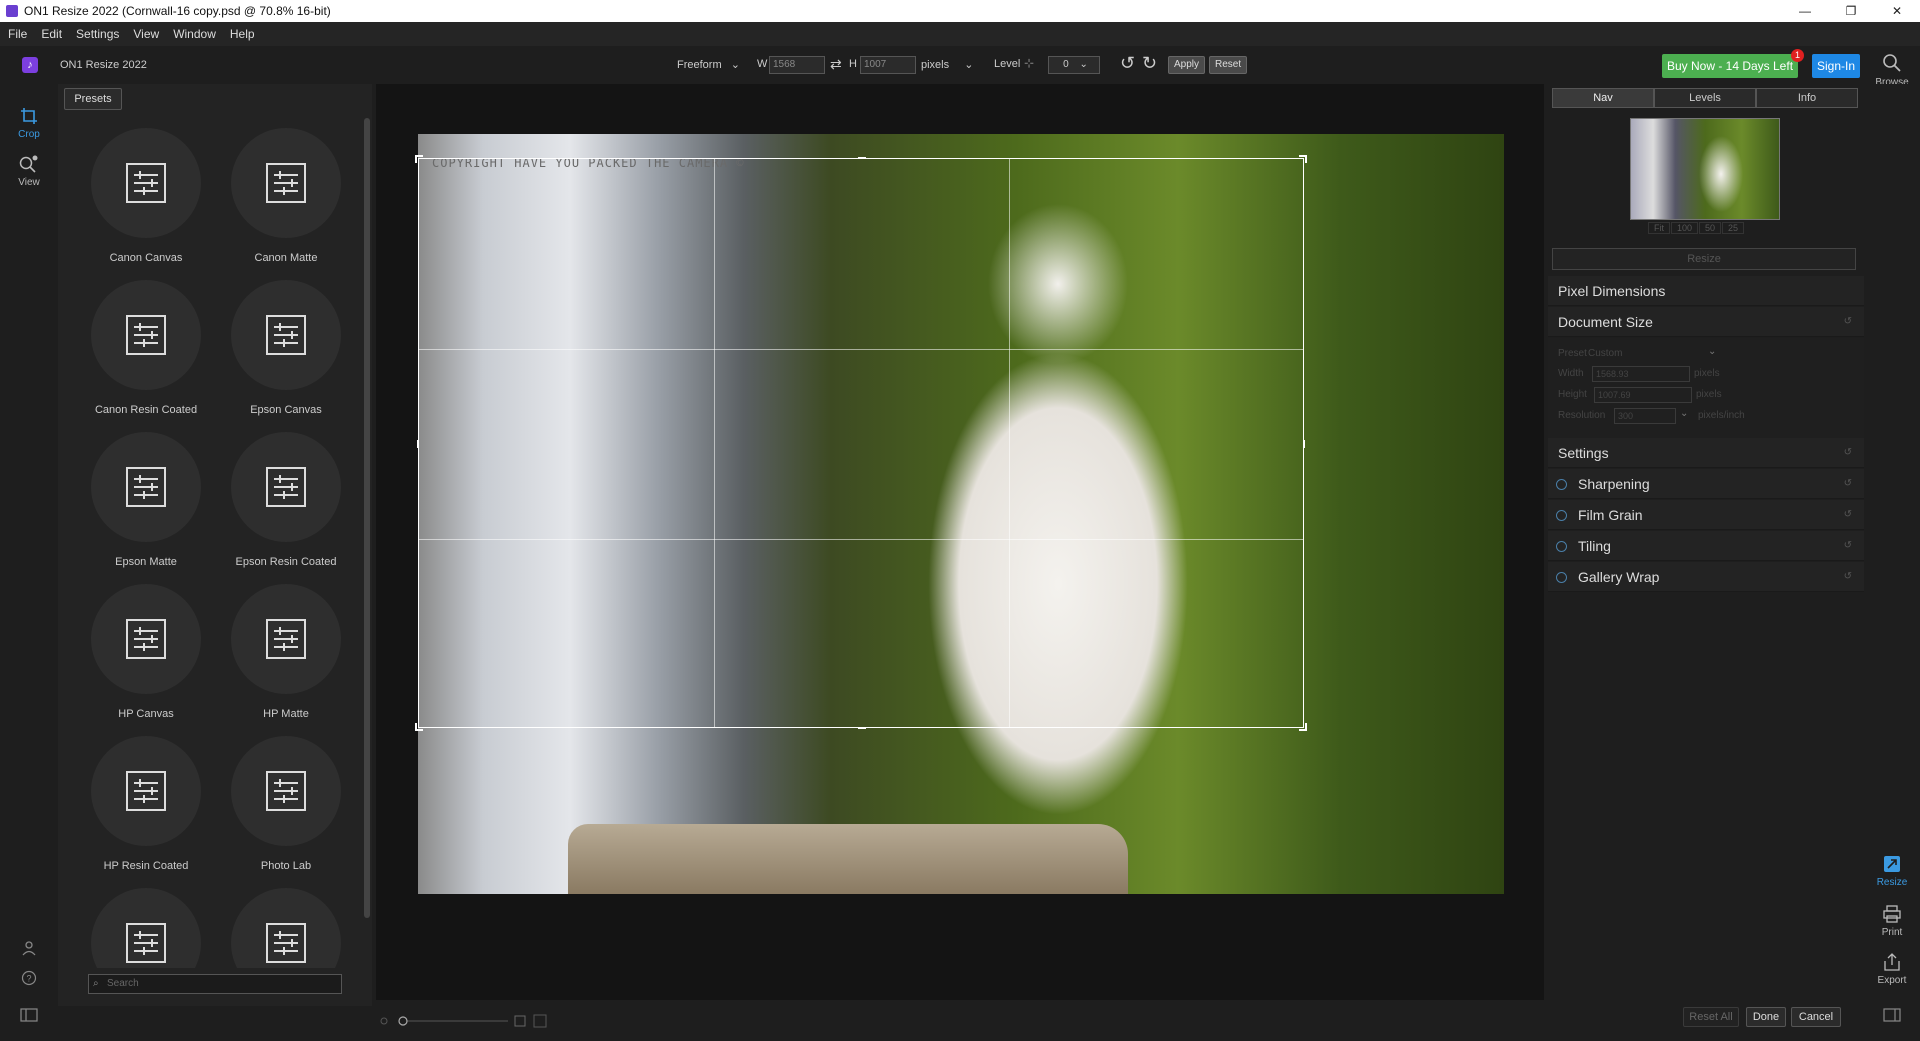 This screenshot has height=1041, width=1920. I want to click on preset-item: Epson Matte, so click(146, 508).